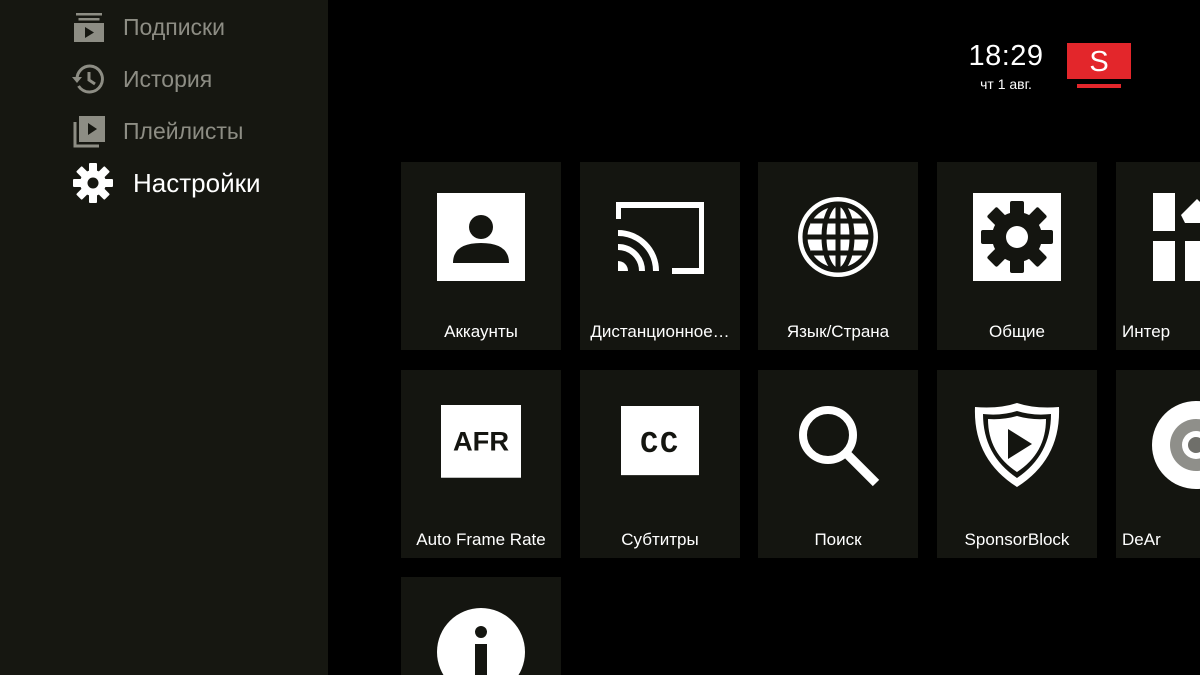 This screenshot has height=675, width=1200. I want to click on afr-icon: AFR, so click(481, 441).